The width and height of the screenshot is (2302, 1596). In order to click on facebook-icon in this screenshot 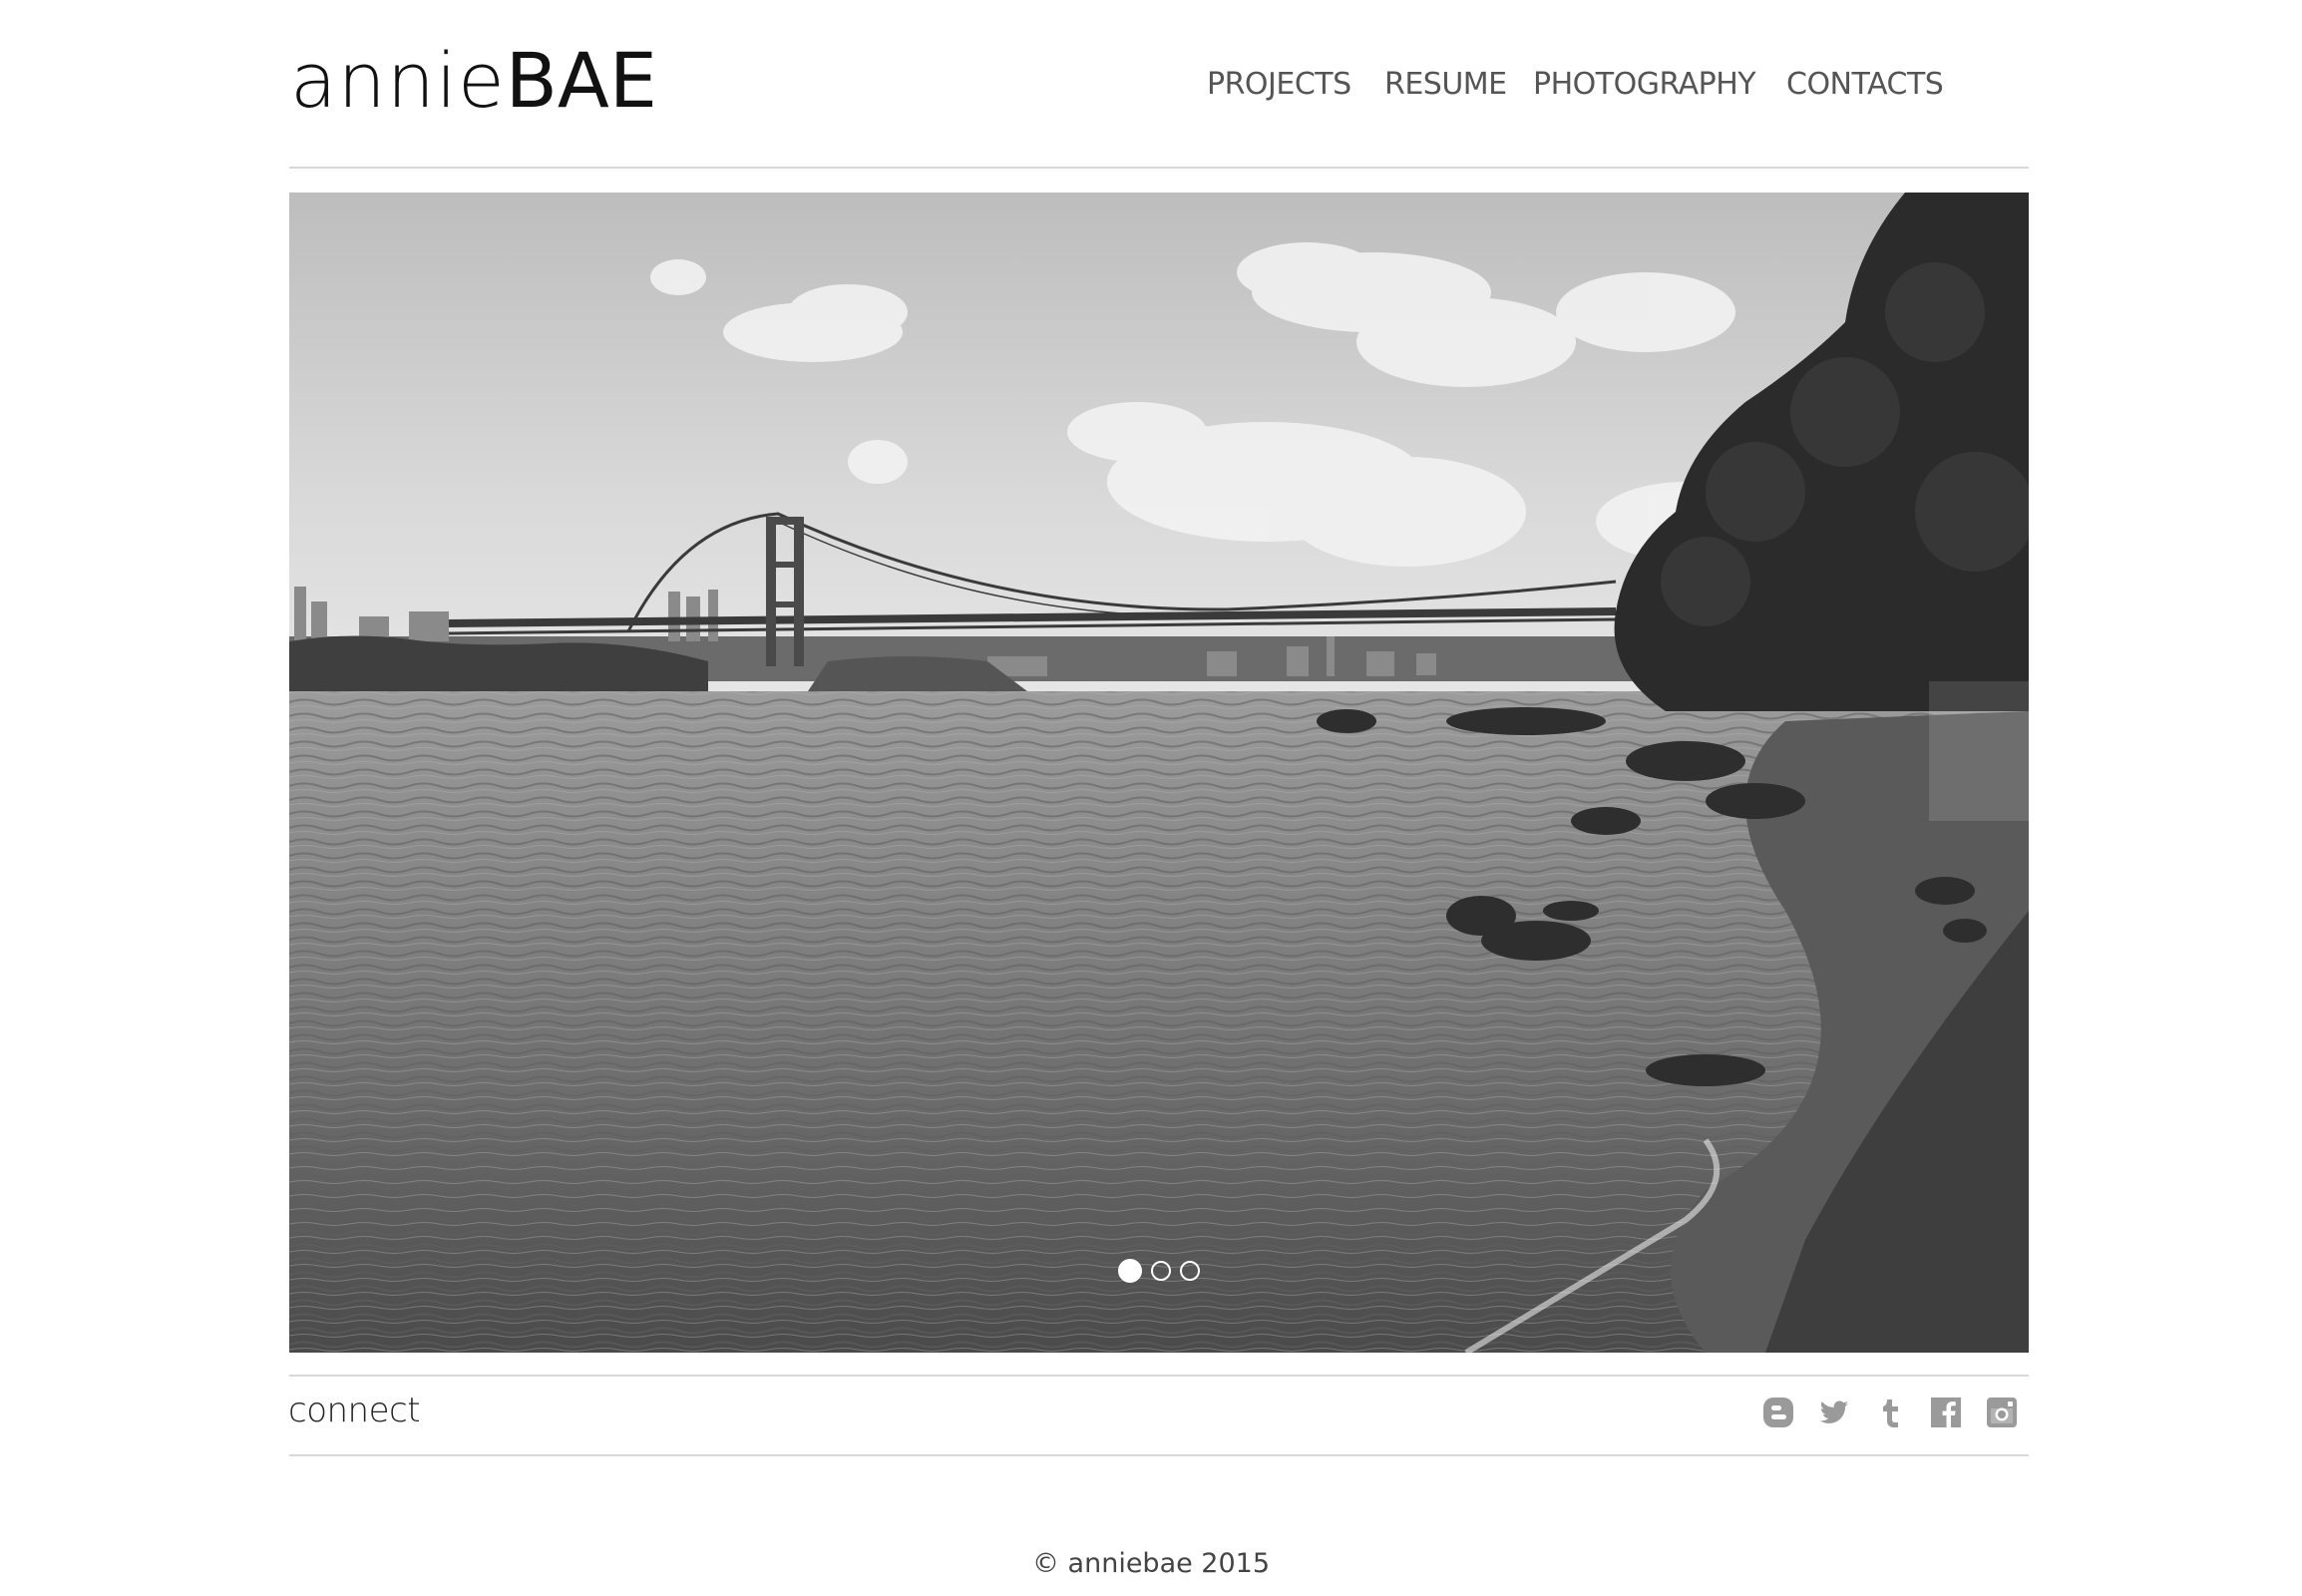, I will do `click(1946, 1412)`.